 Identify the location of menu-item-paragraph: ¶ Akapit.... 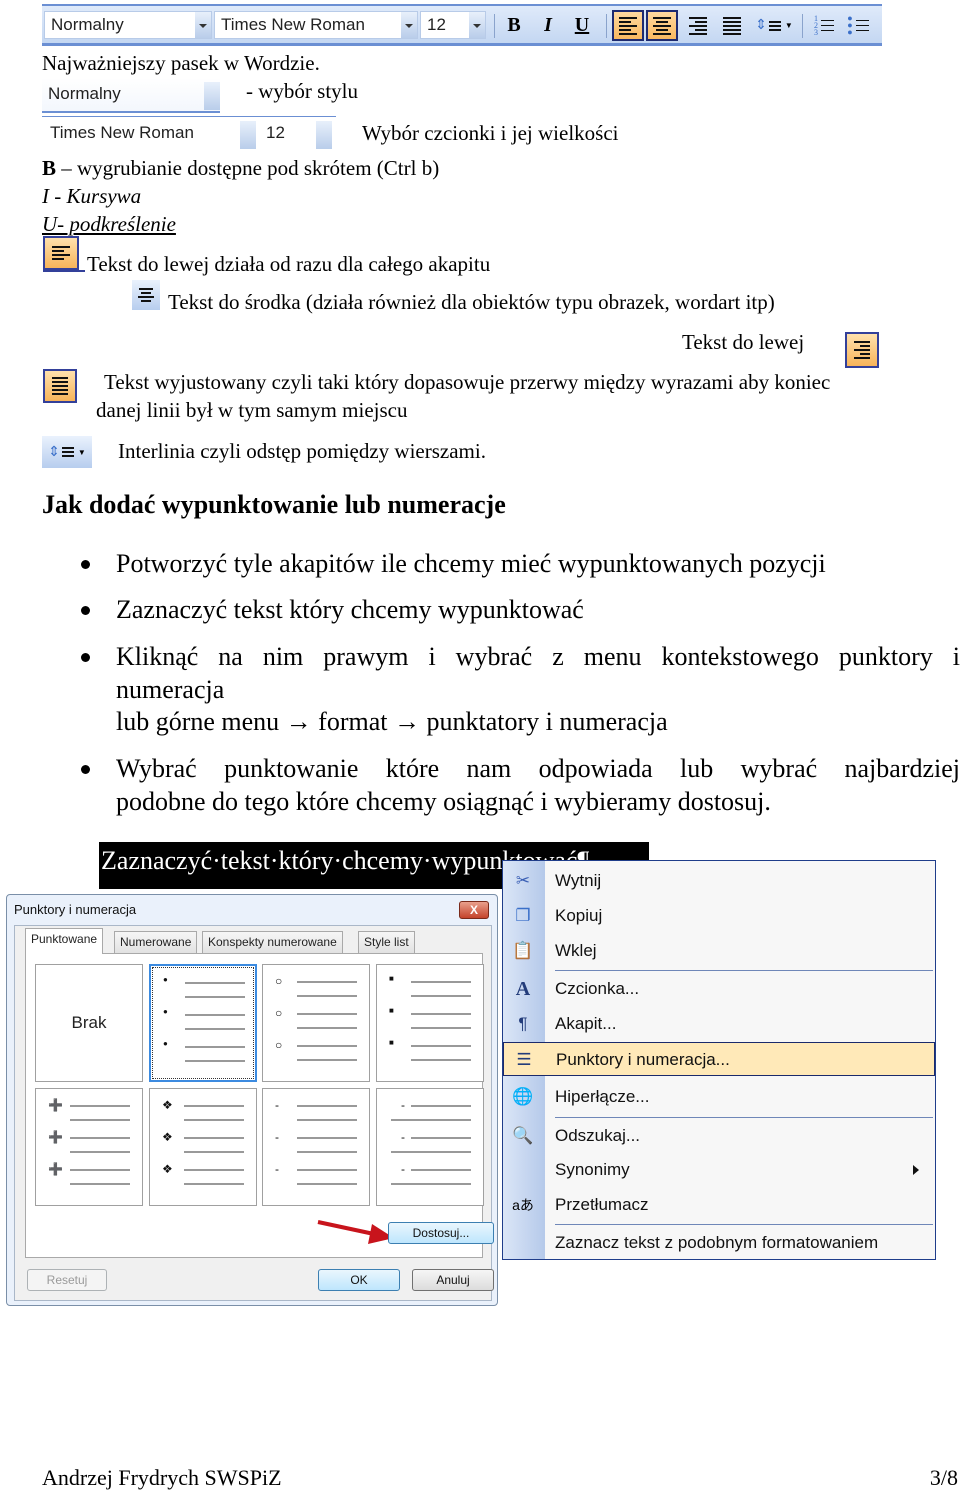
(719, 1024).